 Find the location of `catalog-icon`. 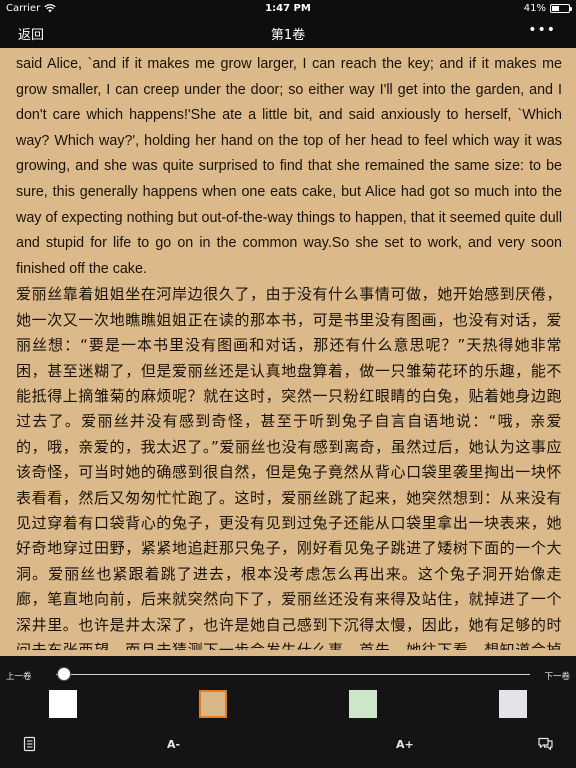

catalog-icon is located at coordinates (30, 746).